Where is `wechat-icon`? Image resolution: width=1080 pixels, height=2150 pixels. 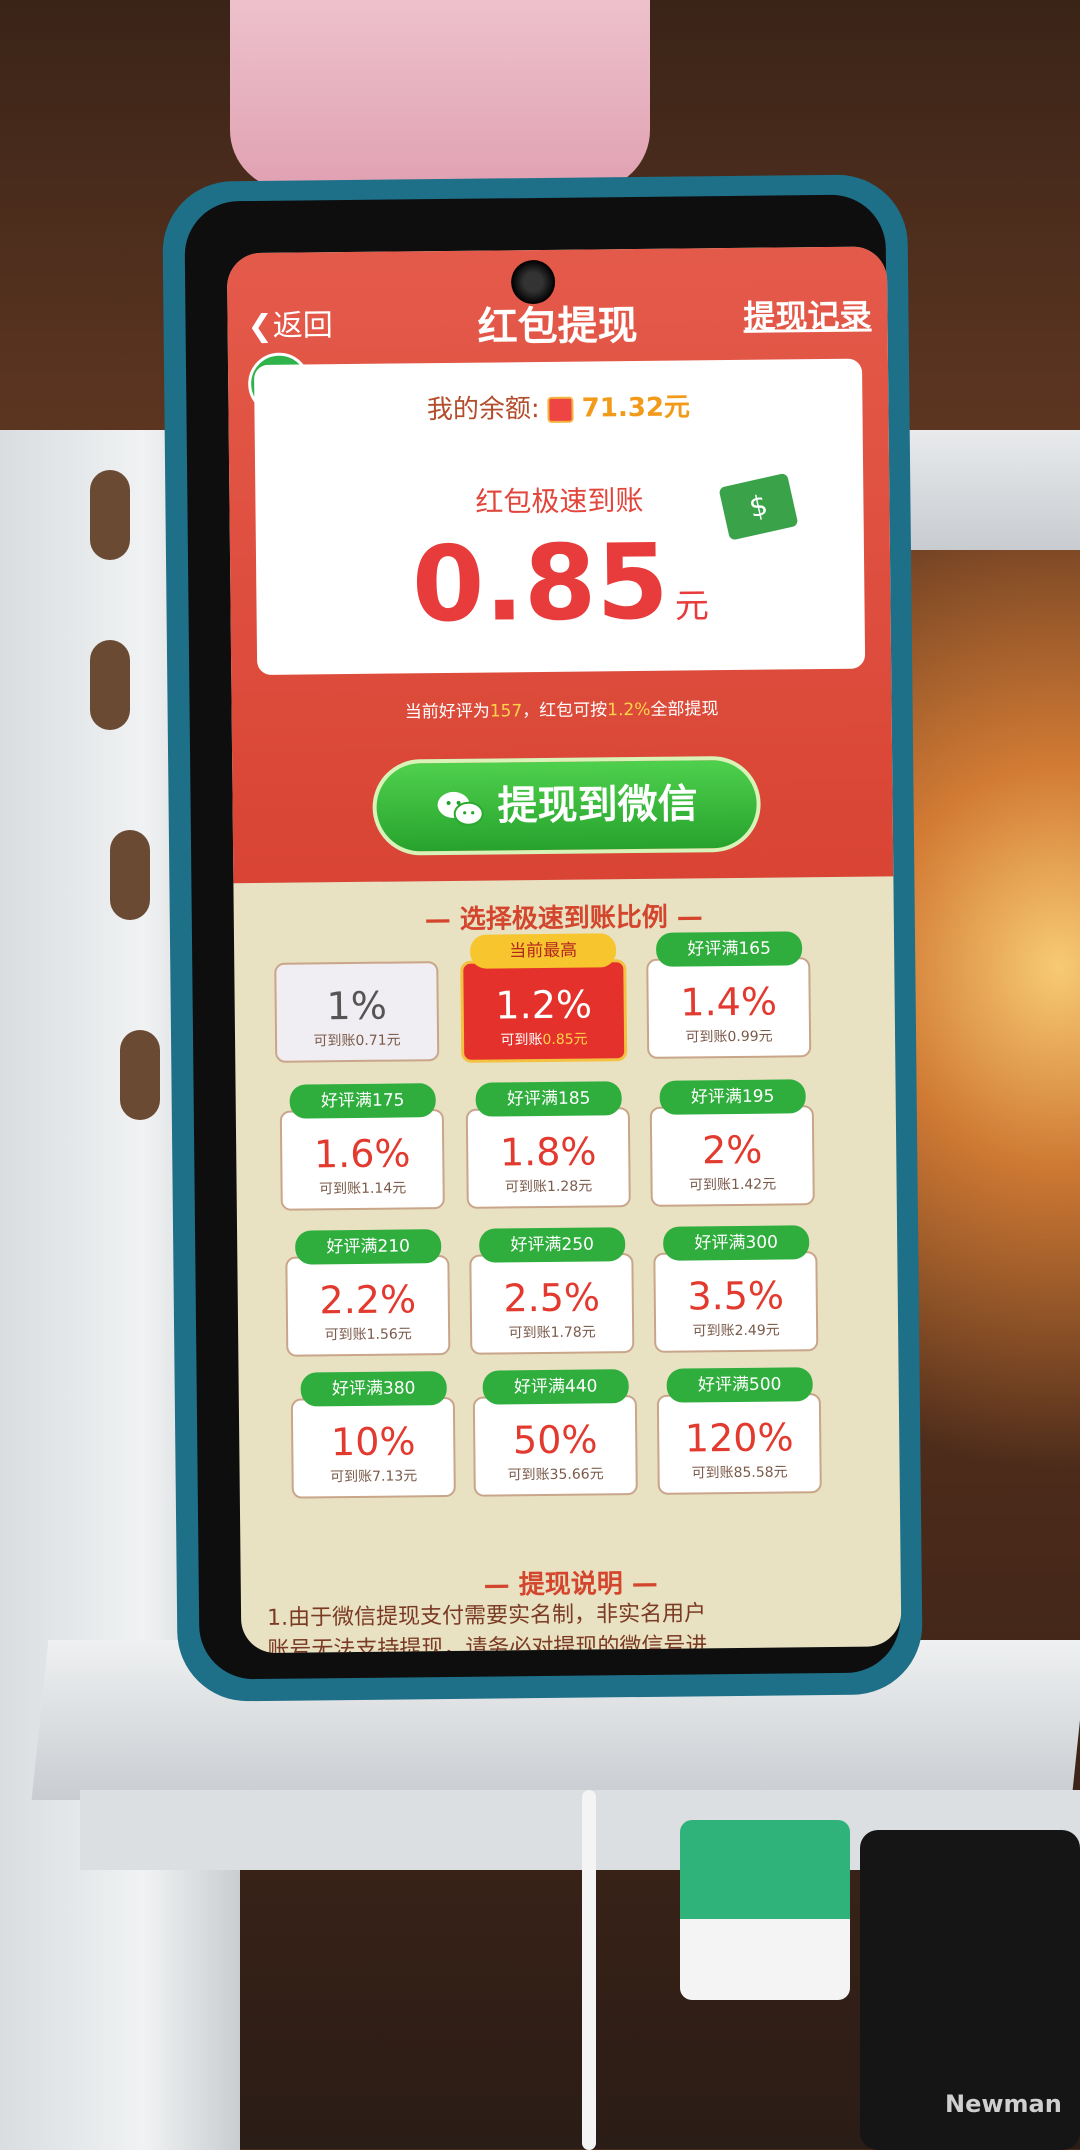 wechat-icon is located at coordinates (460, 808).